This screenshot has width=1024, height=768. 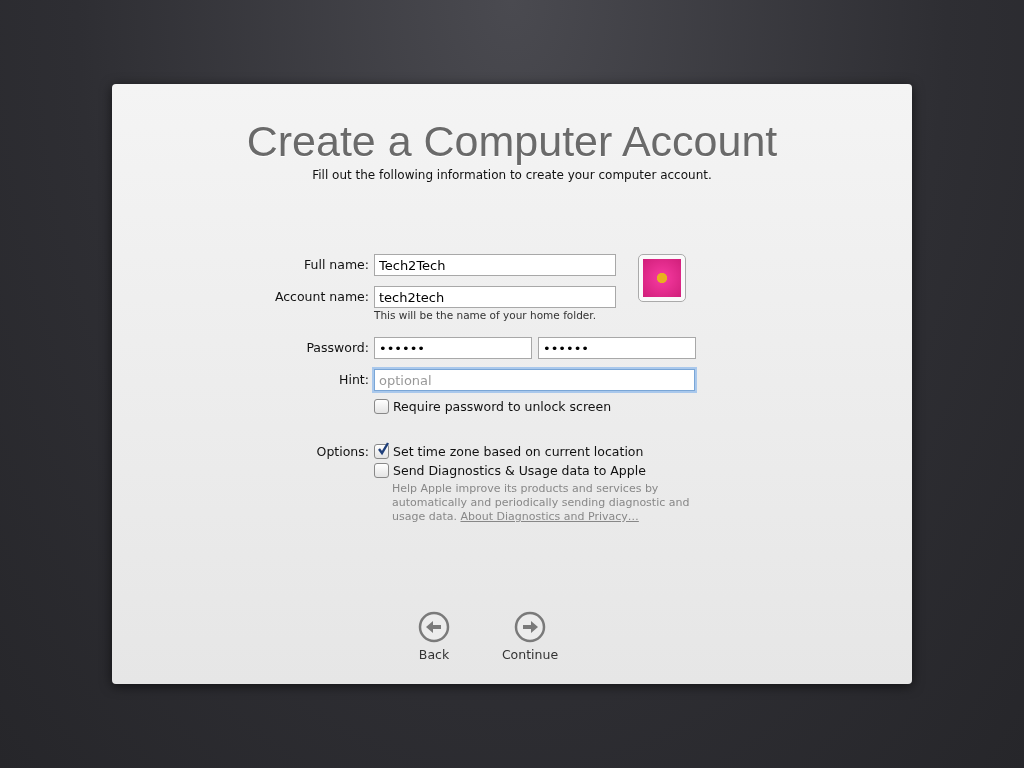 I want to click on nav-button: Back, so click(x=434, y=636).